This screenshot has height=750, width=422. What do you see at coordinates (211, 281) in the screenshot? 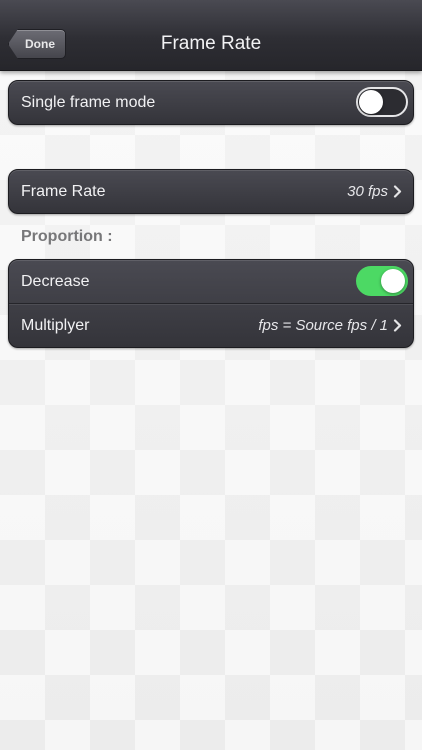
I see `decrease-row: Decrease` at bounding box center [211, 281].